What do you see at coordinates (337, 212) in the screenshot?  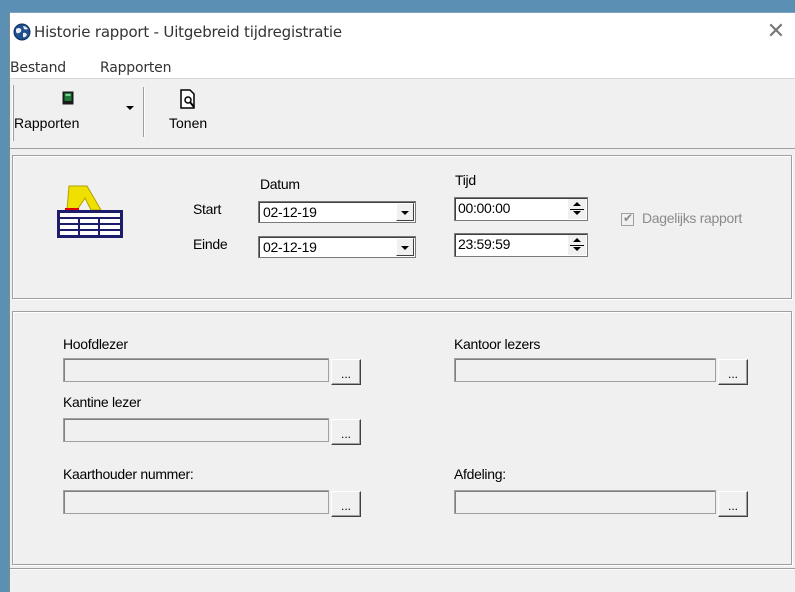 I see `start-date-dropdown: 02-12-19` at bounding box center [337, 212].